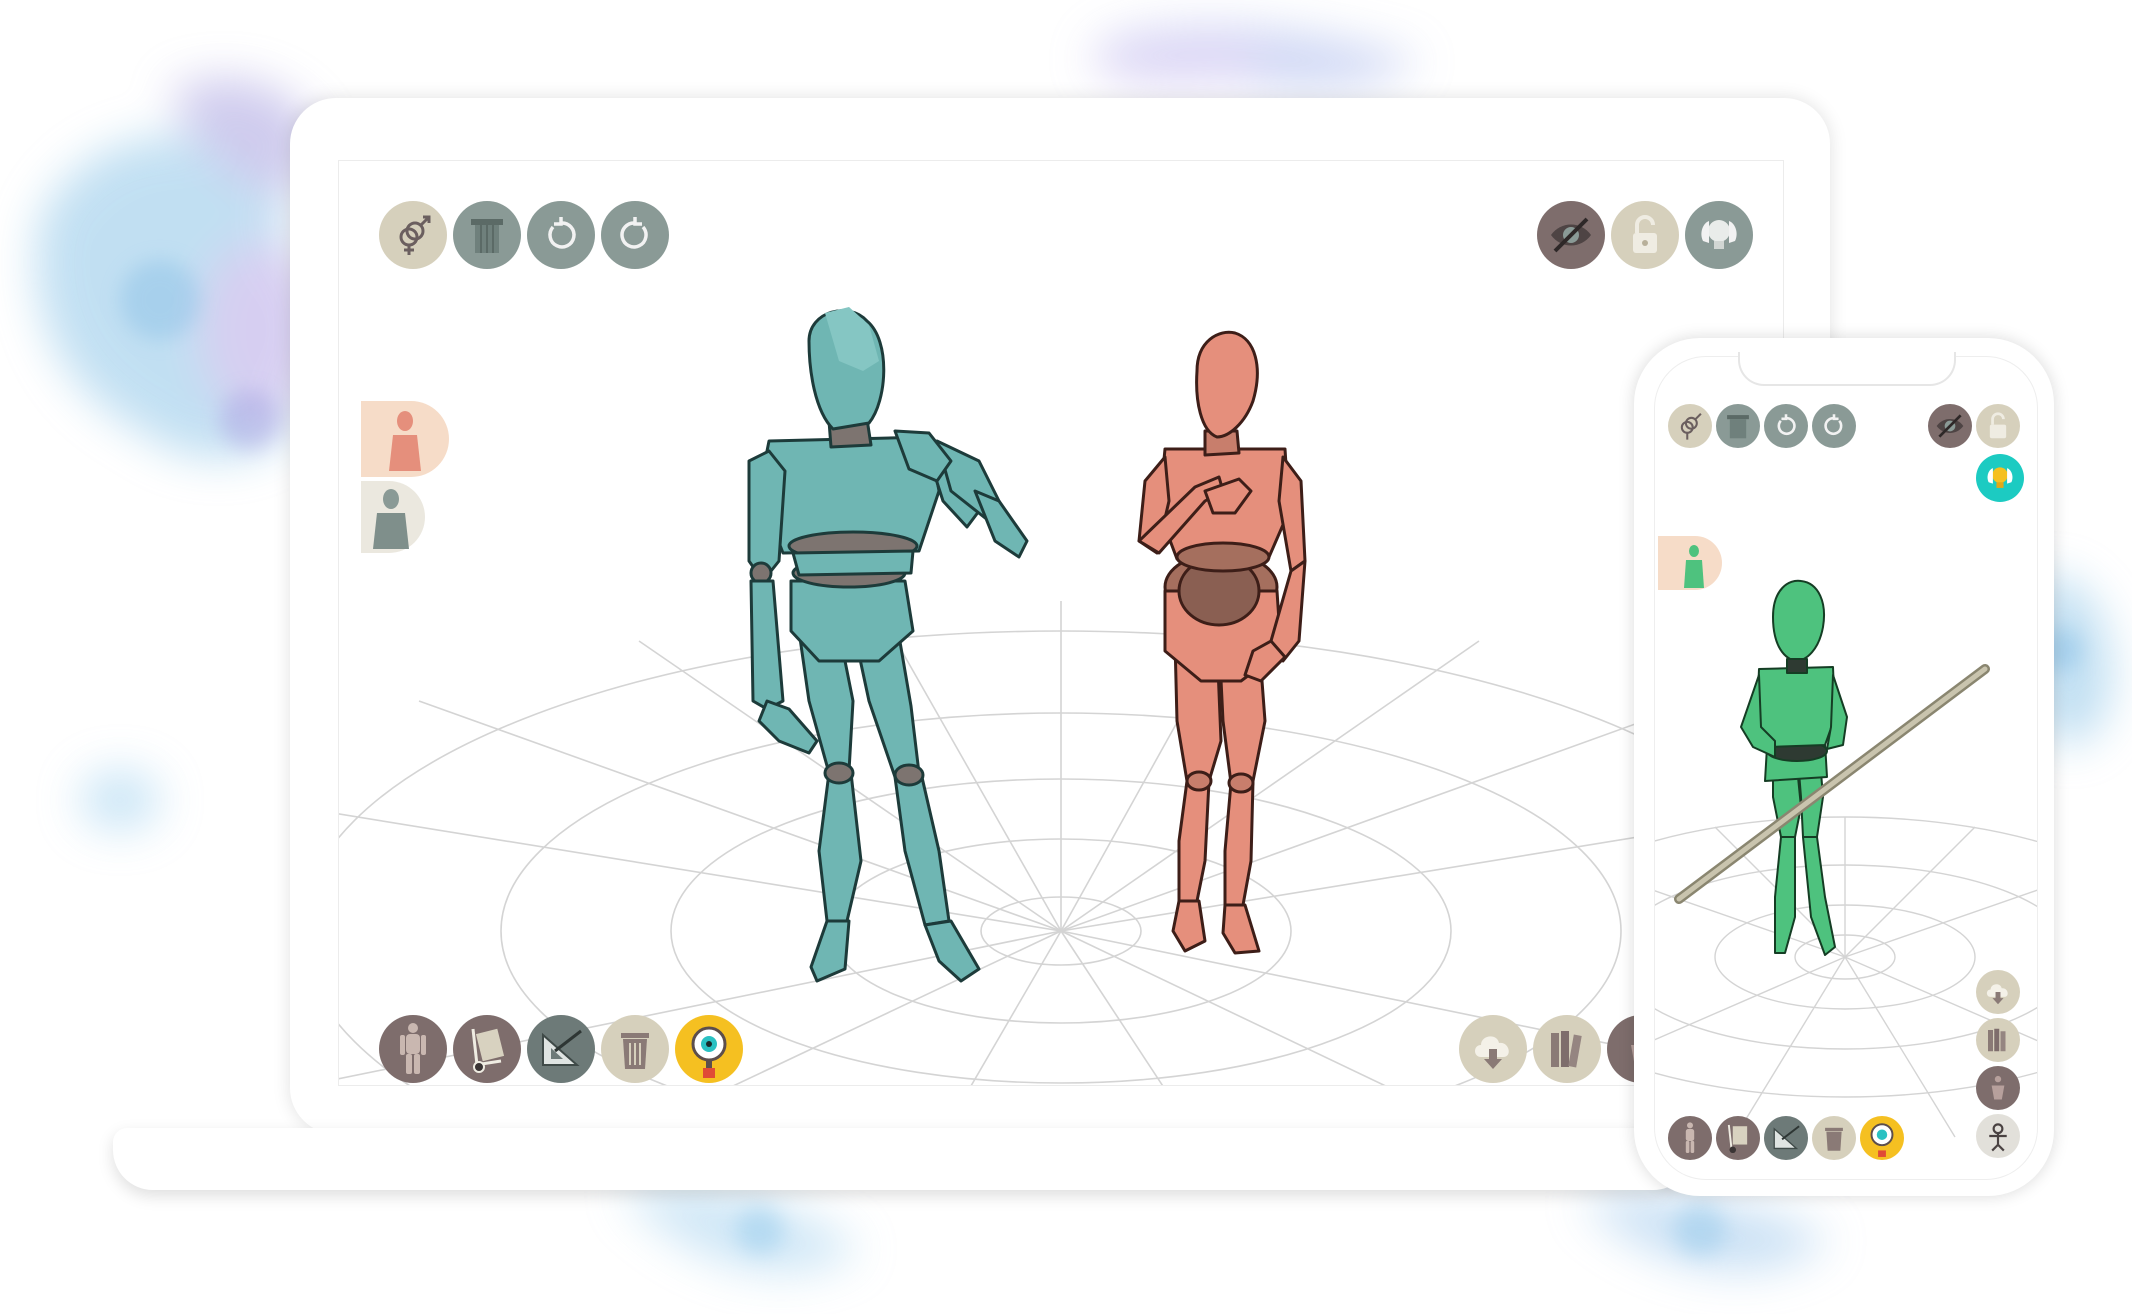  I want to click on phone-pedestal-button, so click(1738, 426).